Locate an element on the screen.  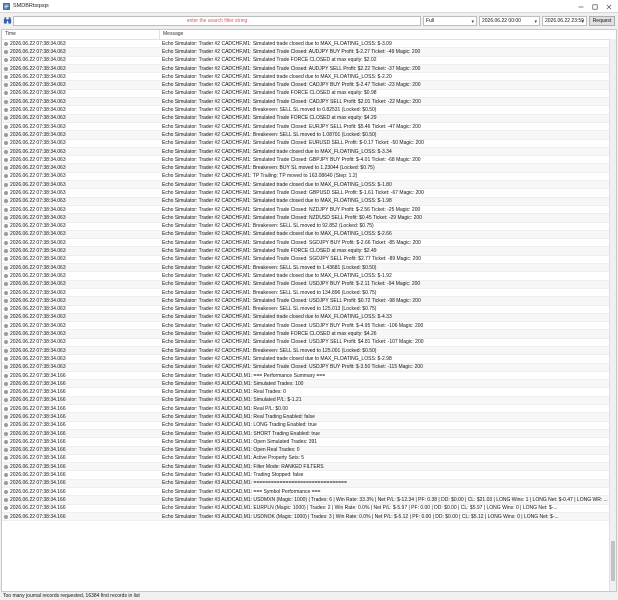
log-level-select: Full ▾ is located at coordinates (450, 21).